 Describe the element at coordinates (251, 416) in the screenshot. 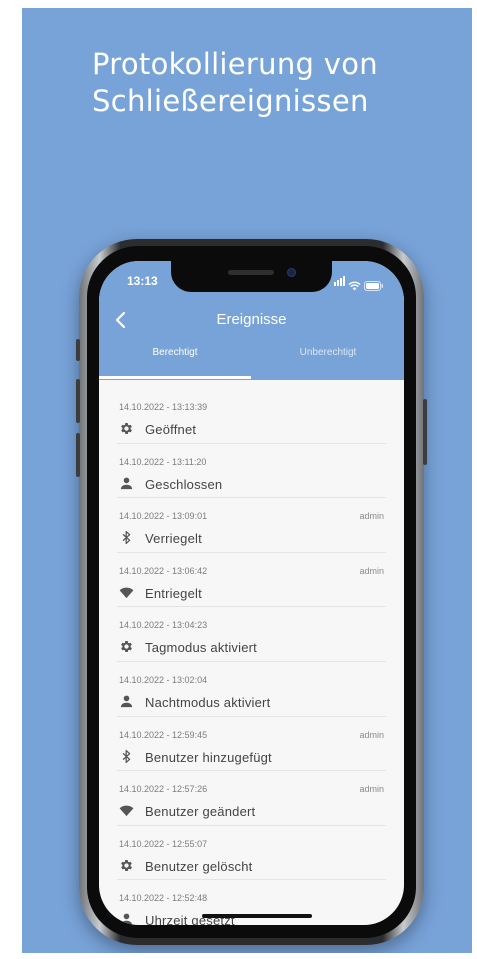

I see `event-row: 14.10.2022 - 13:13:39 Geöffnet` at that location.